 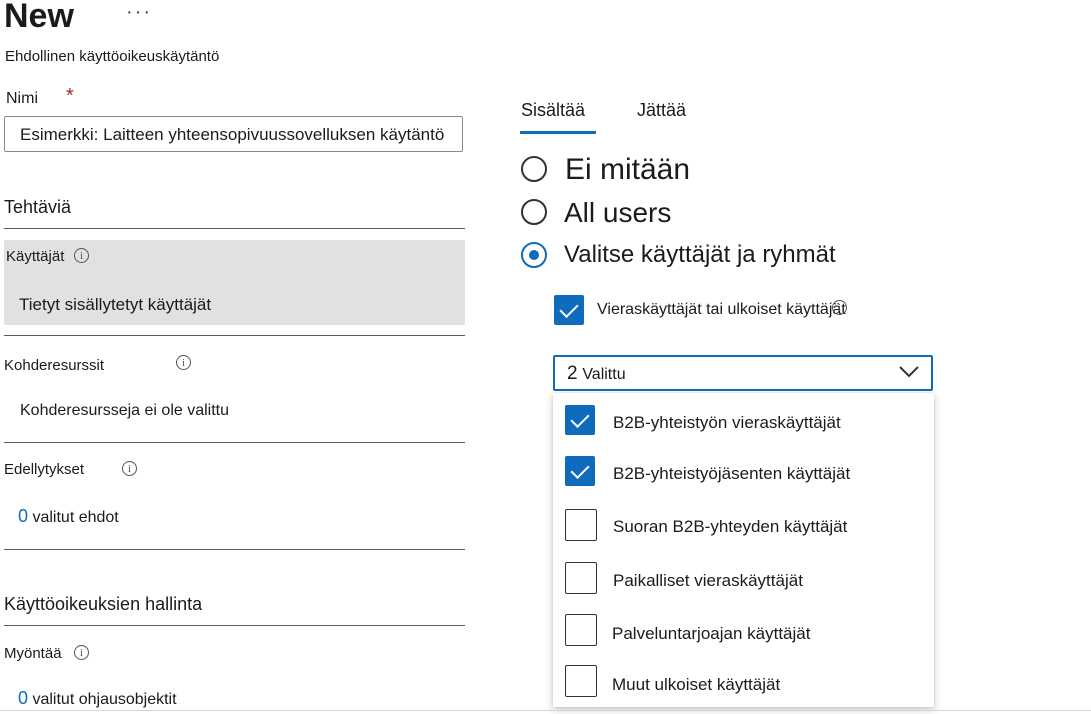 I want to click on radio-button-selected, so click(x=534, y=255).